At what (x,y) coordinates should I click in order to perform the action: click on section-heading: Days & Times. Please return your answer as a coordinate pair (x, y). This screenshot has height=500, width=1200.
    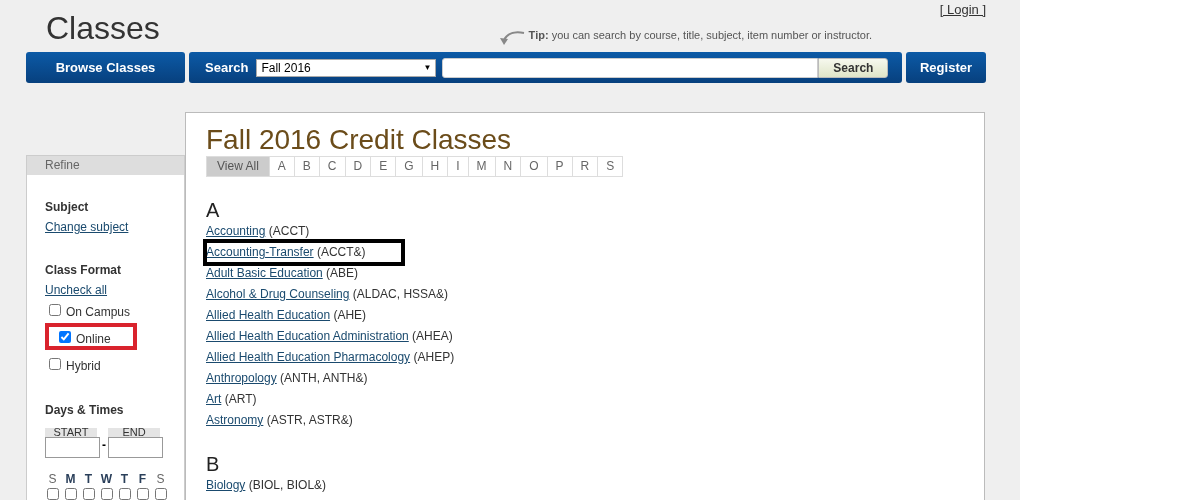
    Looking at the image, I should click on (85, 410).